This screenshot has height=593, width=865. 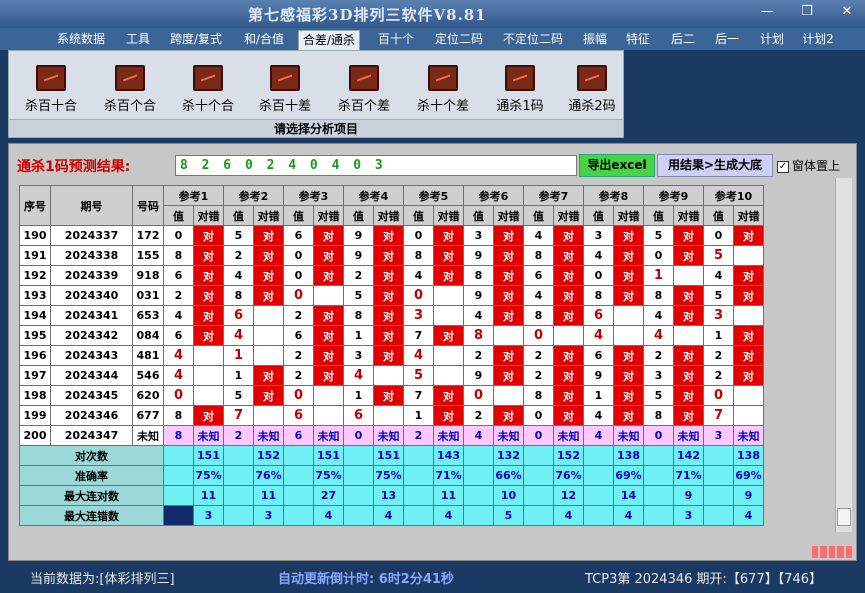 I want to click on table-row: 198 2024345 620 0 5 对 0 1 对 7 对 0 8 对 1 对 5 对 0, so click(x=391, y=395).